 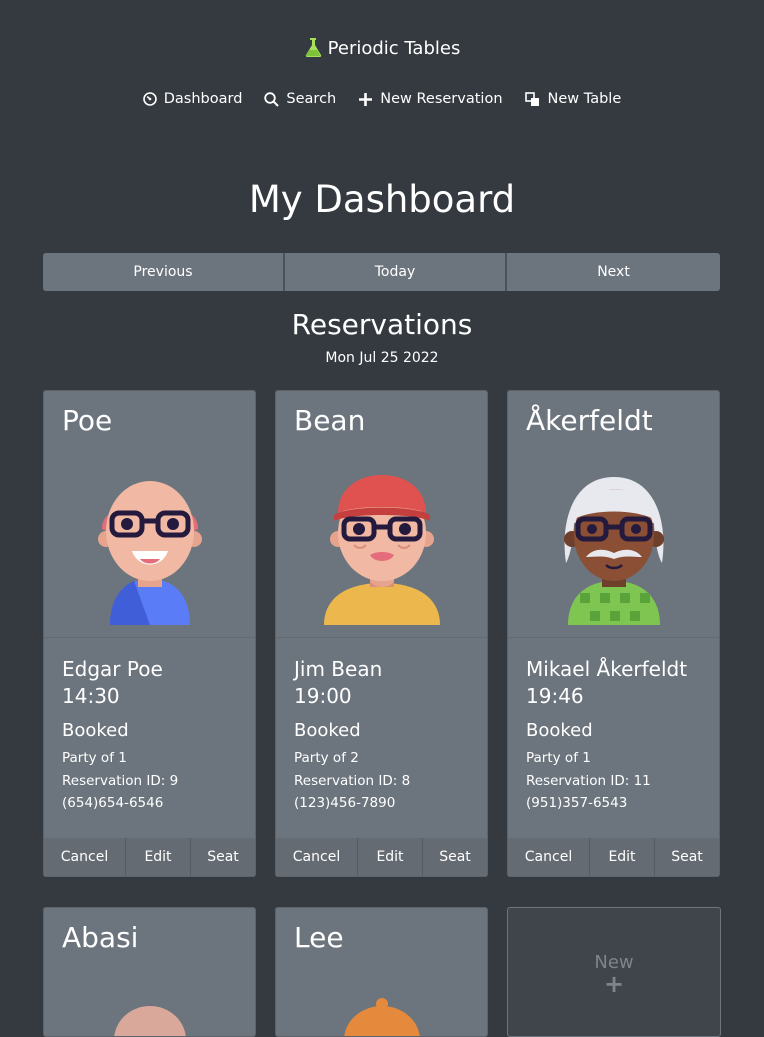 What do you see at coordinates (394, 272) in the screenshot?
I see `today-button: Today` at bounding box center [394, 272].